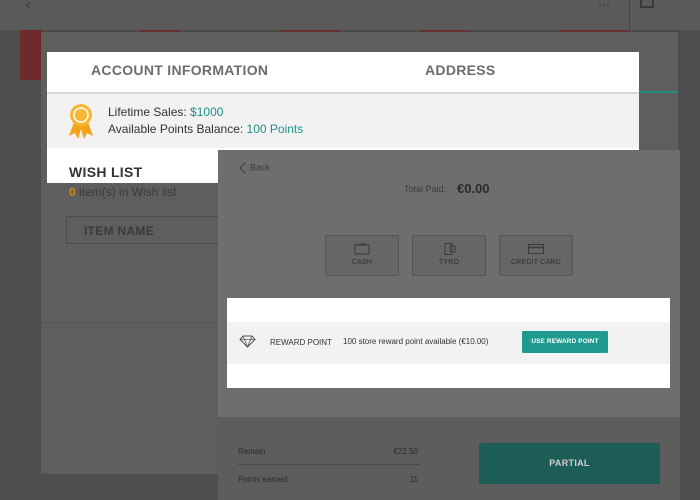 Image resolution: width=700 pixels, height=500 pixels. I want to click on column-item-name: ITEM NAME, so click(119, 231).